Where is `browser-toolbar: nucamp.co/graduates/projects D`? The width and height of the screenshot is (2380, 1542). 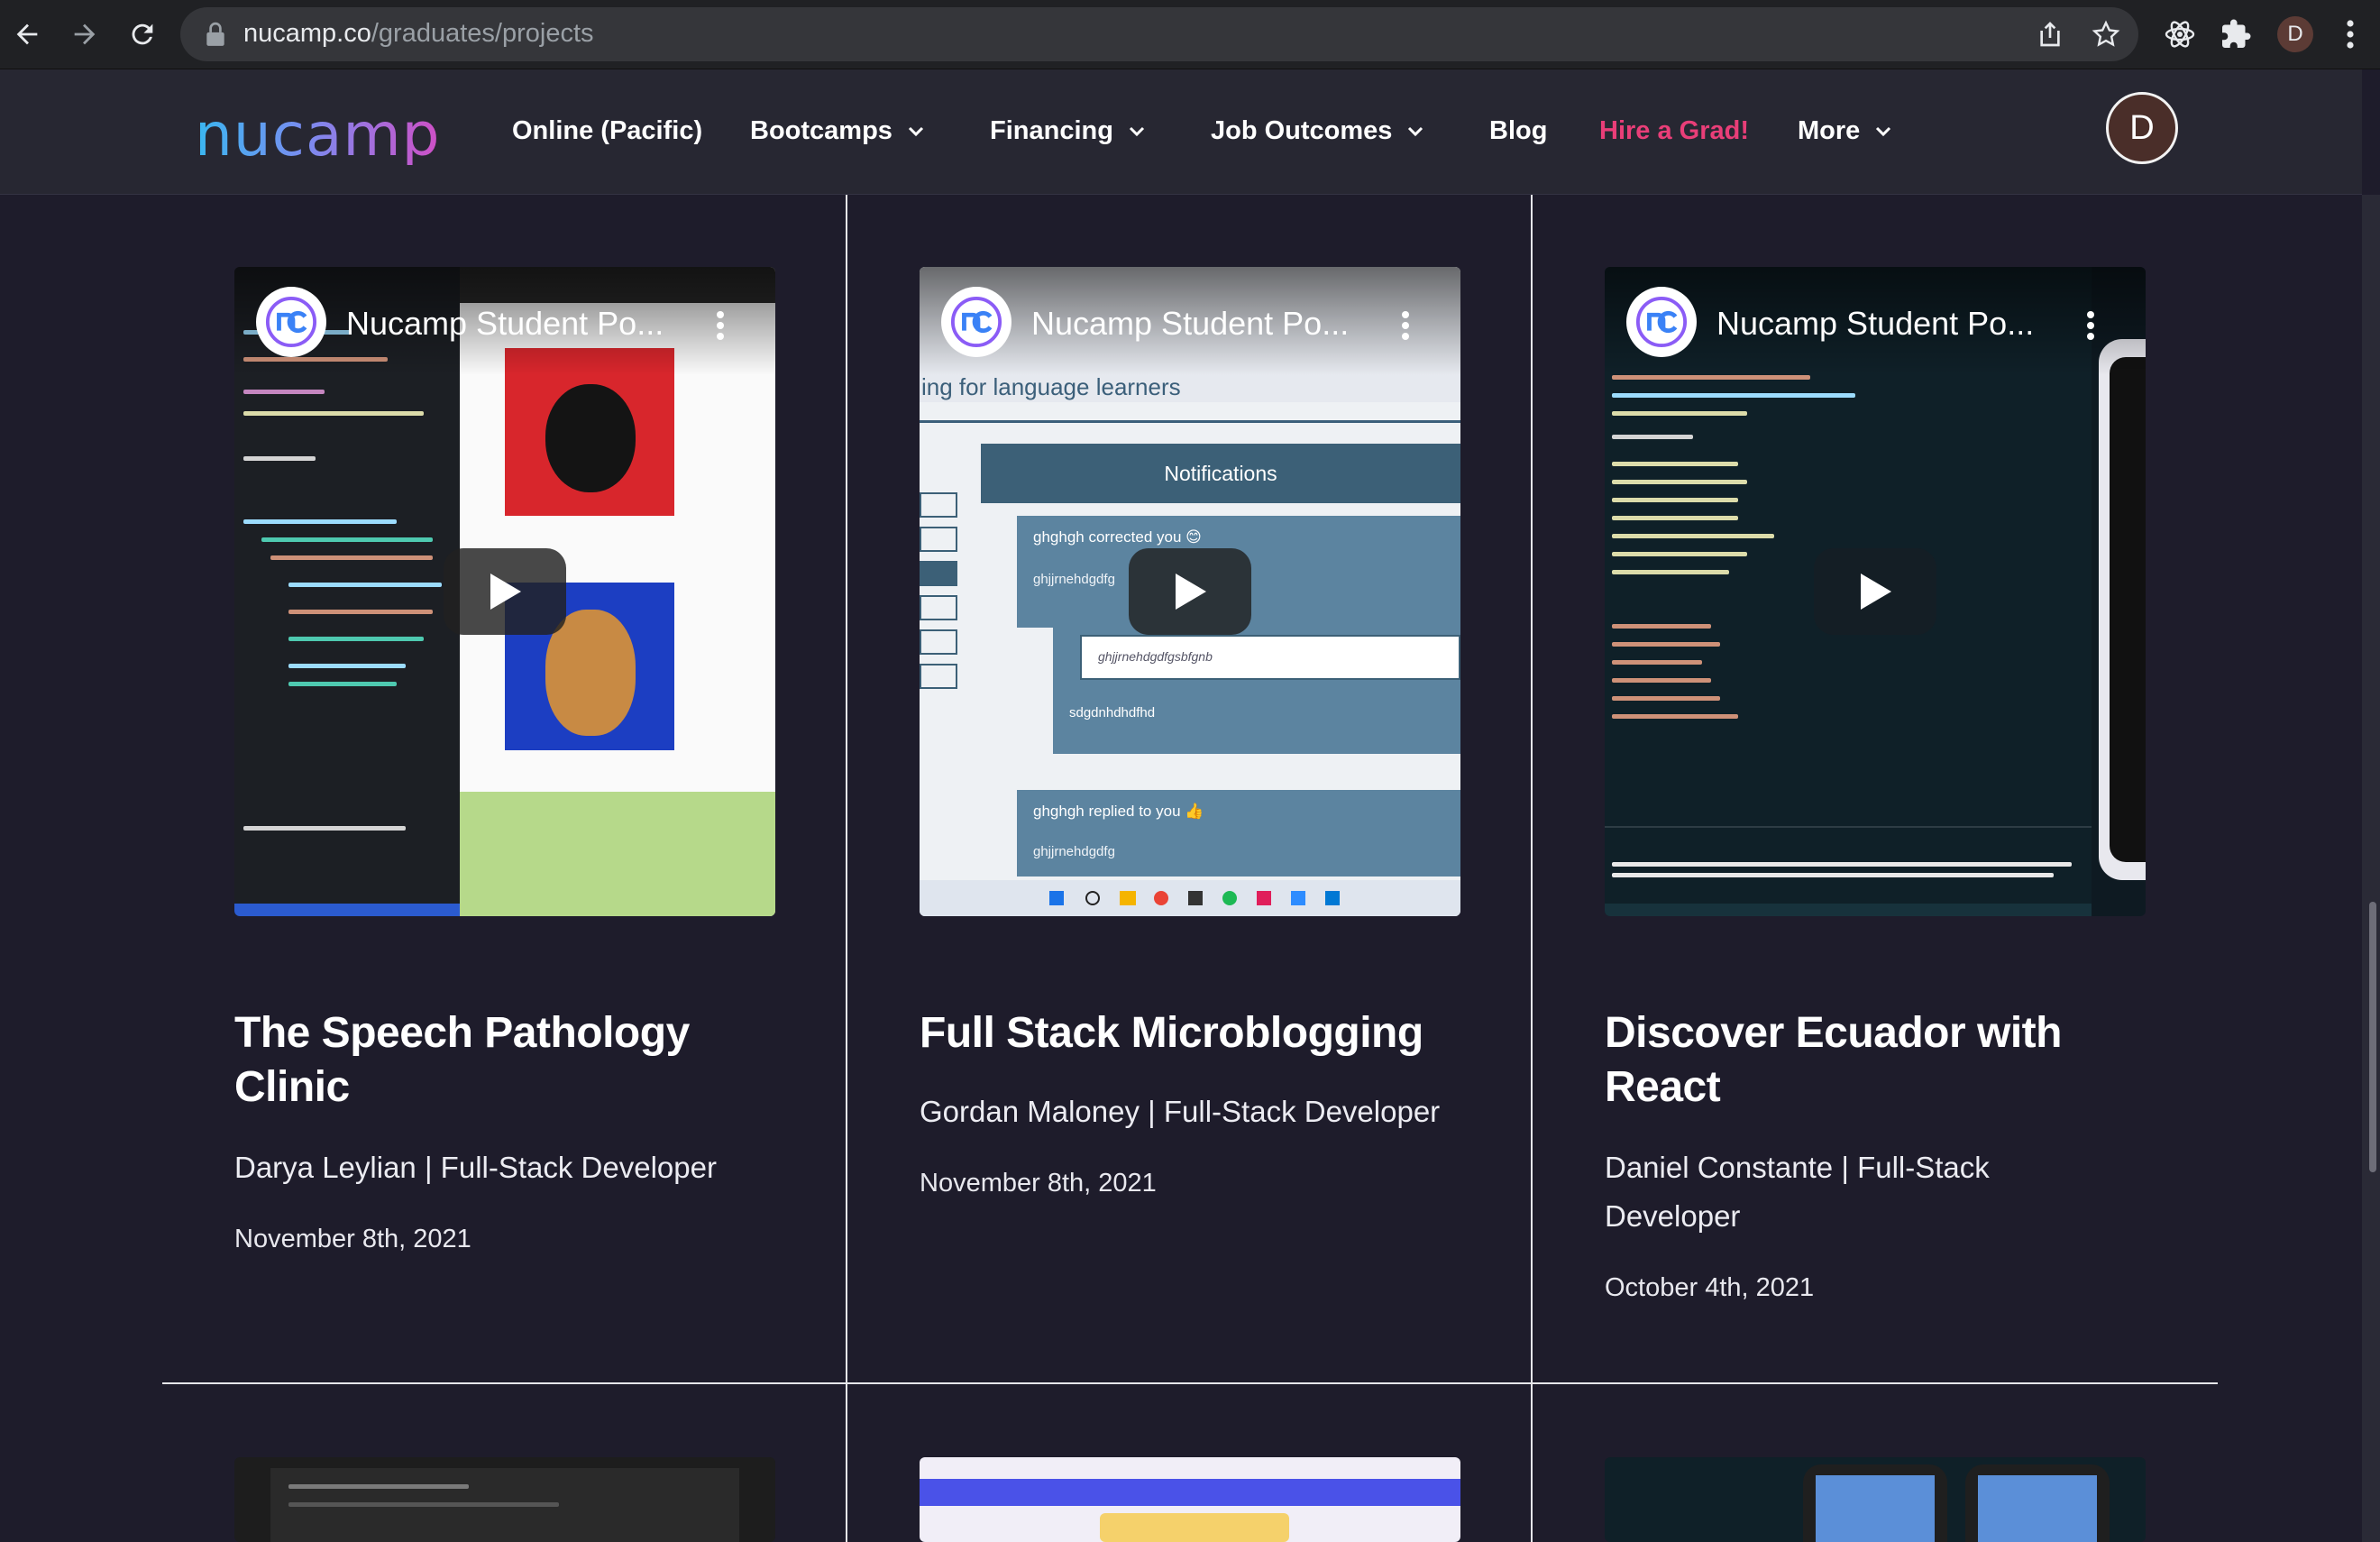 browser-toolbar: nucamp.co/graduates/projects D is located at coordinates (1190, 34).